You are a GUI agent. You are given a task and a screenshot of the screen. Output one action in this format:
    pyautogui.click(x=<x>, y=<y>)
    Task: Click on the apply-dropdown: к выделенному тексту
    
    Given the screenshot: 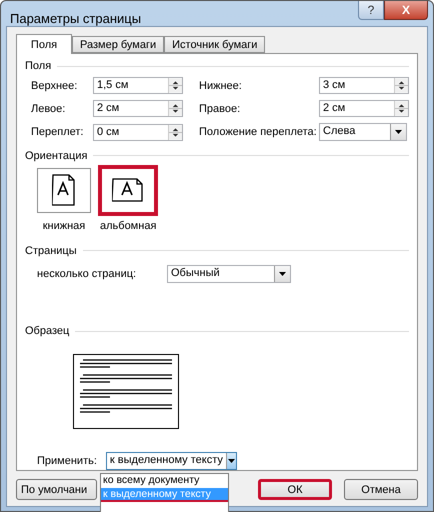 What is the action you would take?
    pyautogui.click(x=171, y=461)
    